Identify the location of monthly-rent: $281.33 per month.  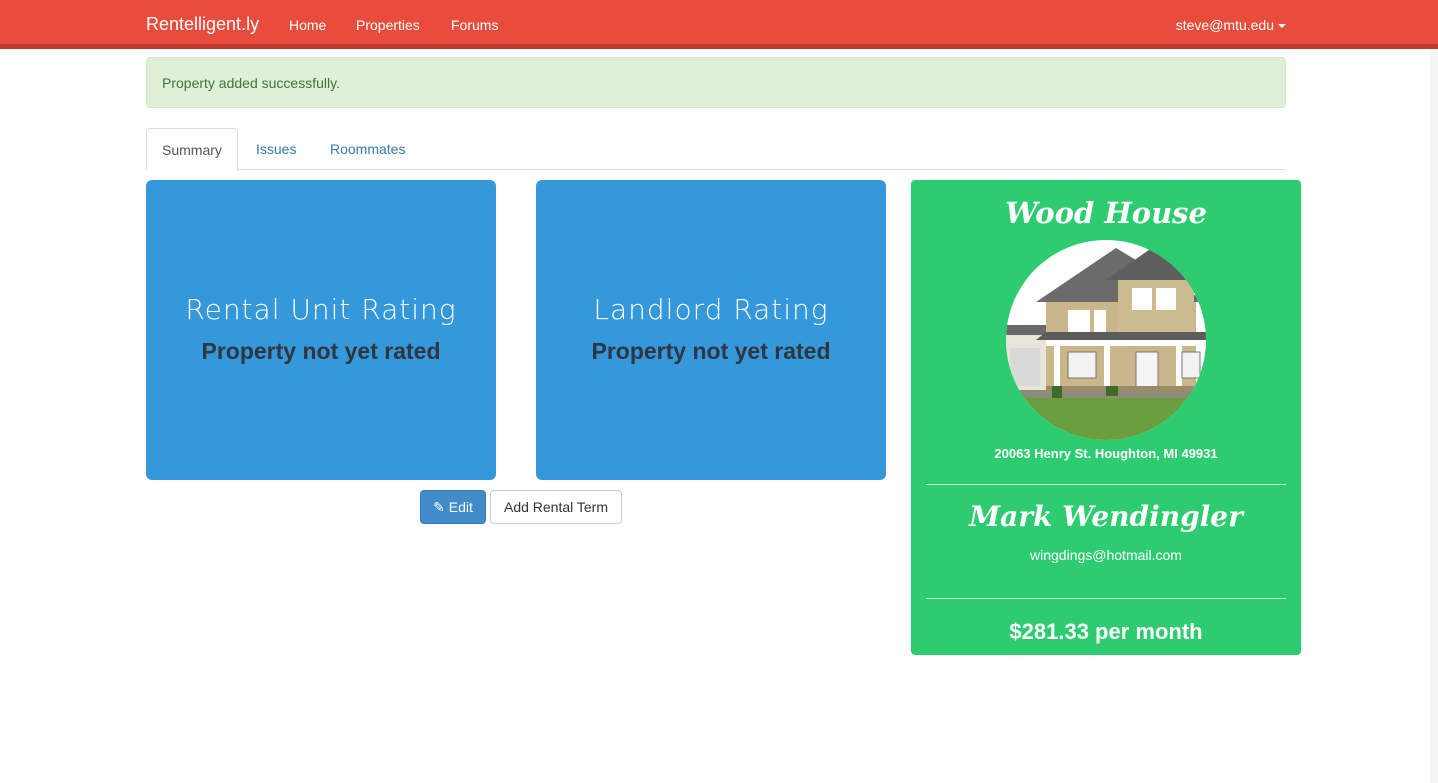
(1106, 631).